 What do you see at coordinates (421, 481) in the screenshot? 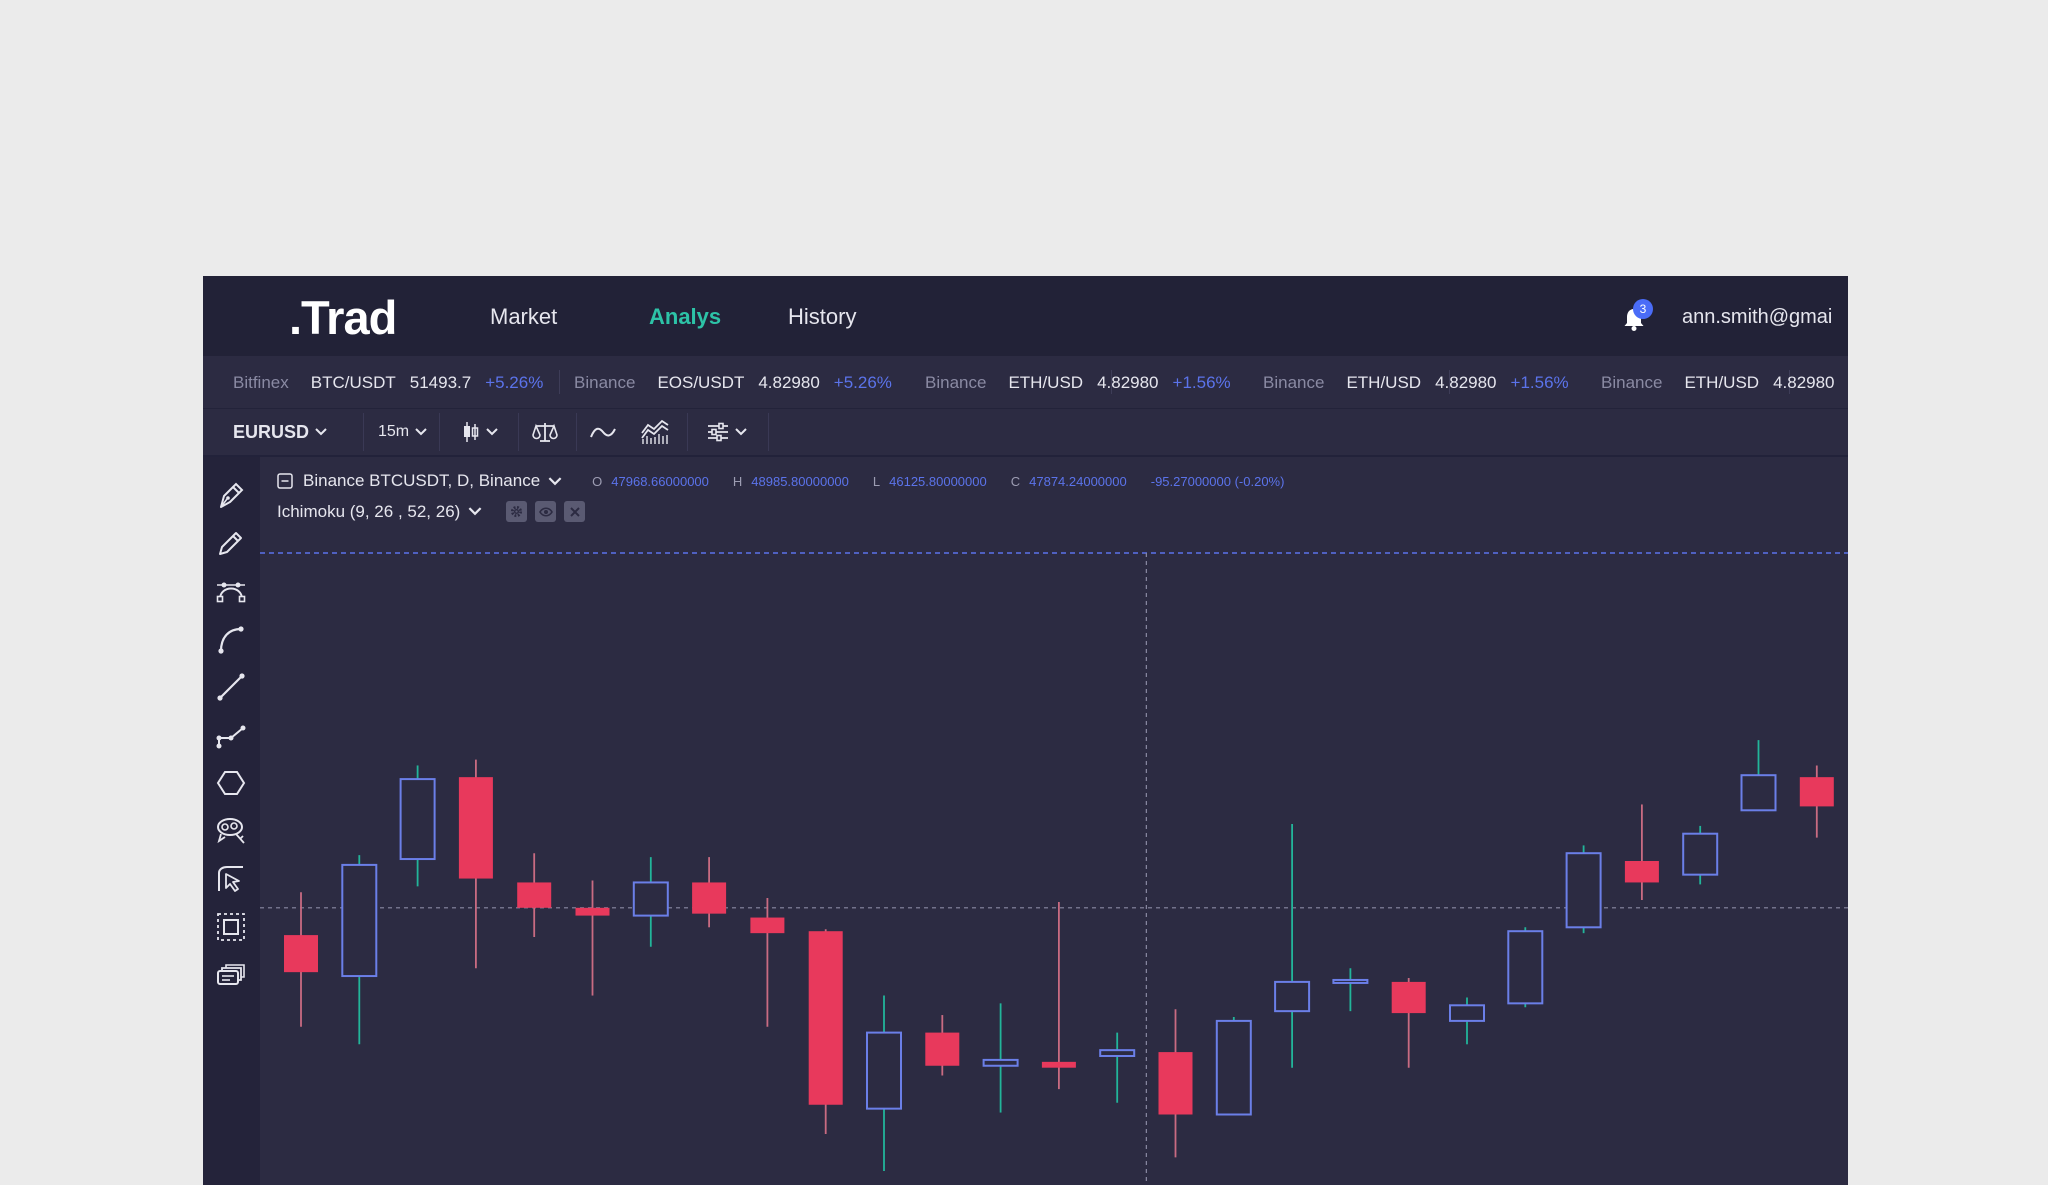
I see `legend-symbol: Binance BTCUSDT, D, Binance` at bounding box center [421, 481].